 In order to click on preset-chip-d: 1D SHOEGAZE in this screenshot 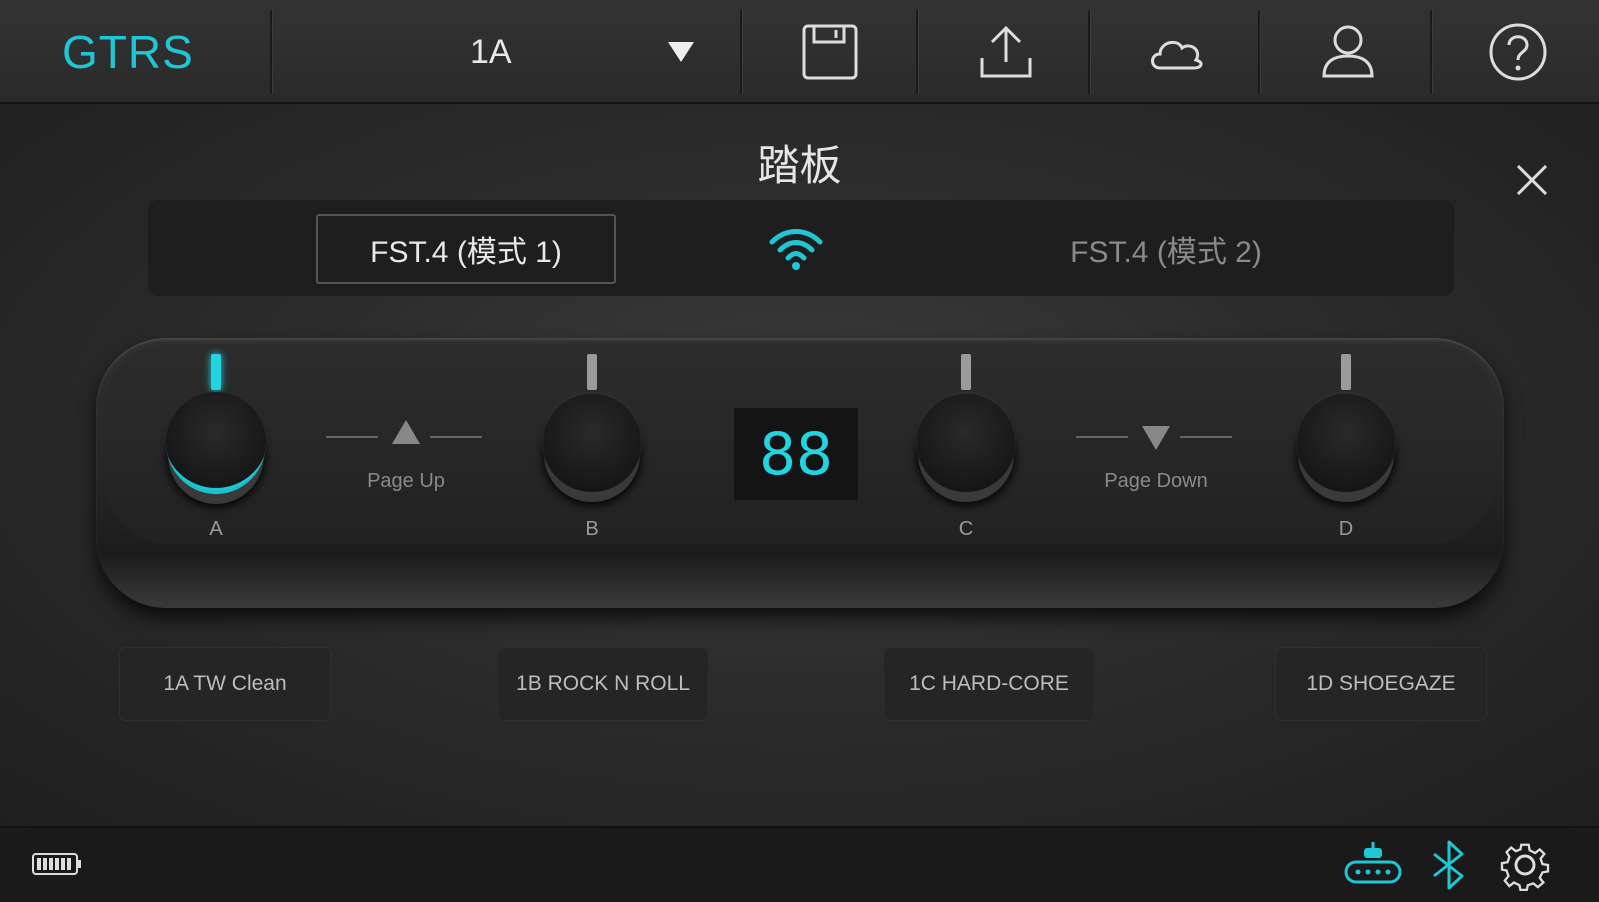, I will do `click(1381, 684)`.